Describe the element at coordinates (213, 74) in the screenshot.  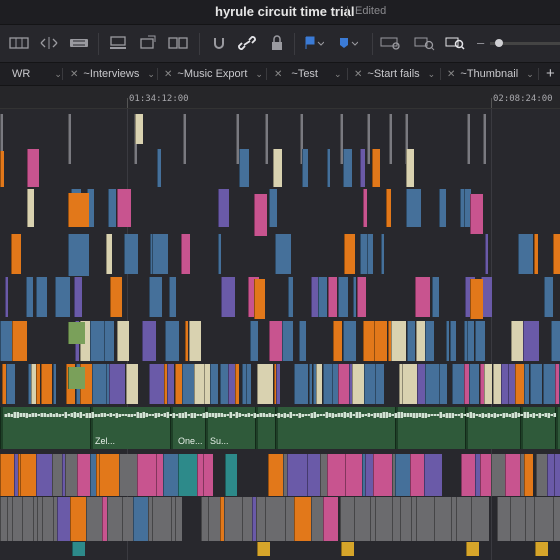
I see `tab-music-export: ✕ ~Music Export ⌄` at that location.